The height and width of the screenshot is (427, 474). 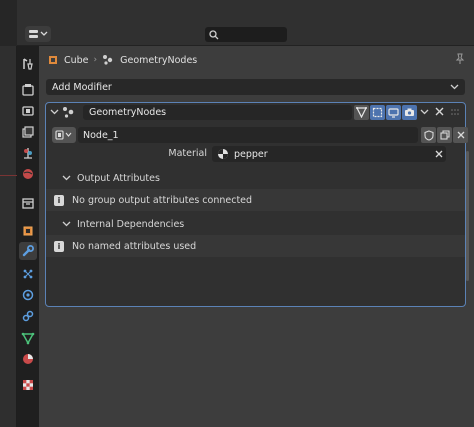 I want to click on duplicate-button, so click(x=444, y=135).